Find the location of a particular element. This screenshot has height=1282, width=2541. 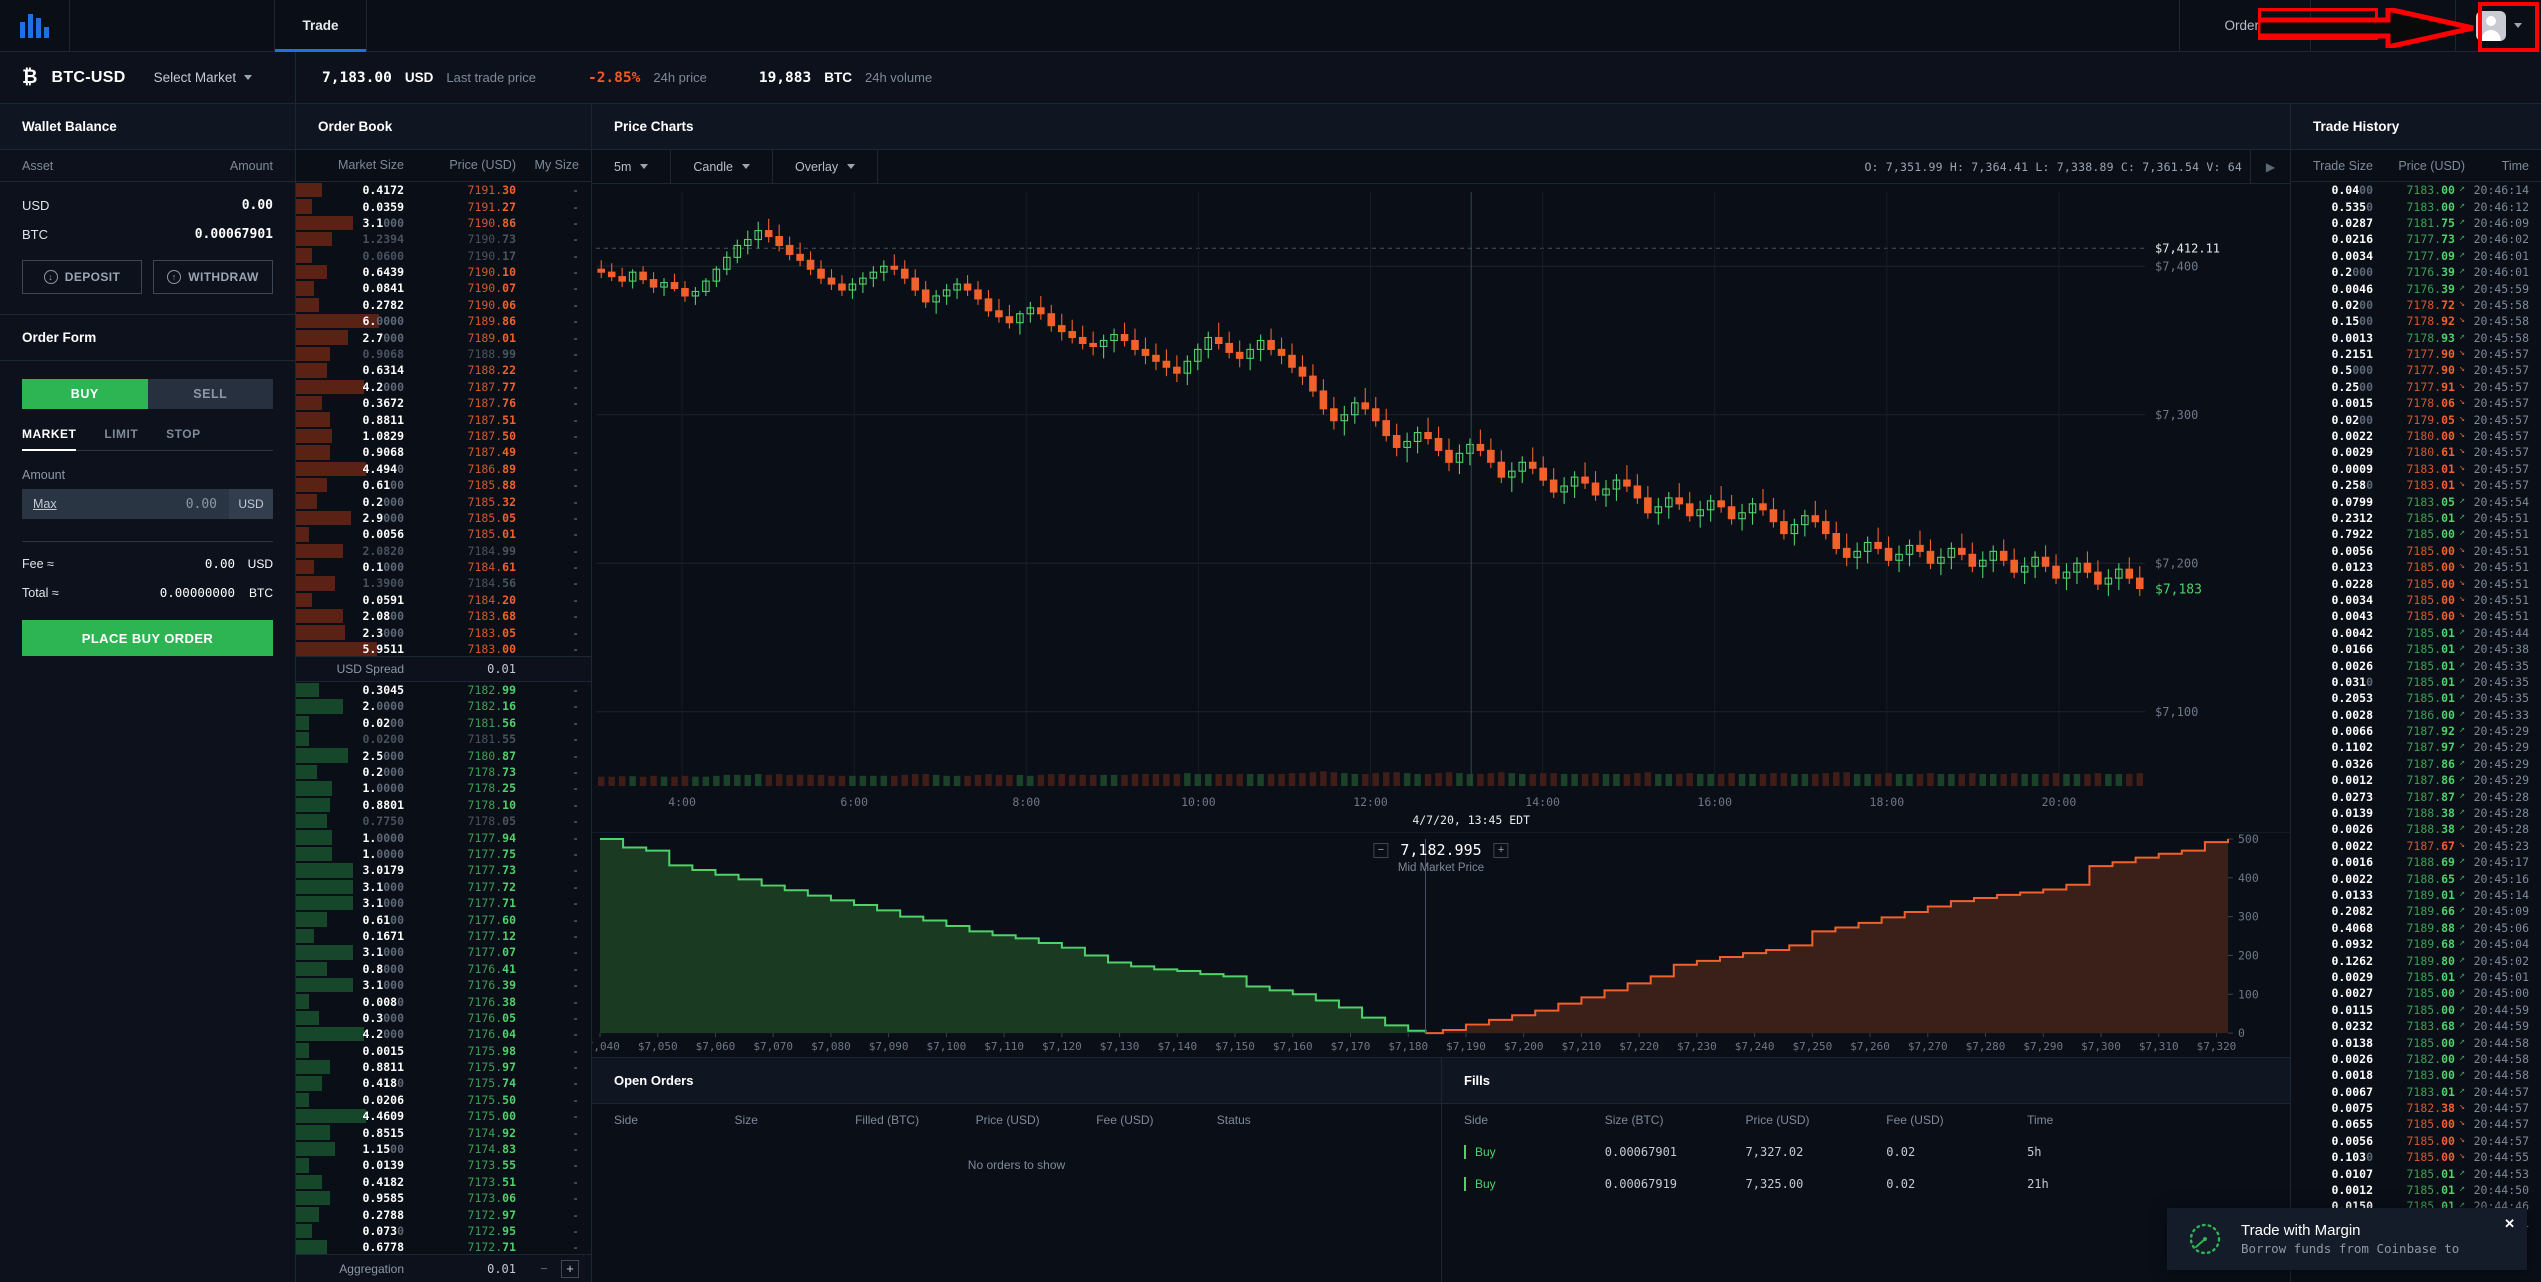

chart-overlay-dropdown: Overlay is located at coordinates (826, 166).